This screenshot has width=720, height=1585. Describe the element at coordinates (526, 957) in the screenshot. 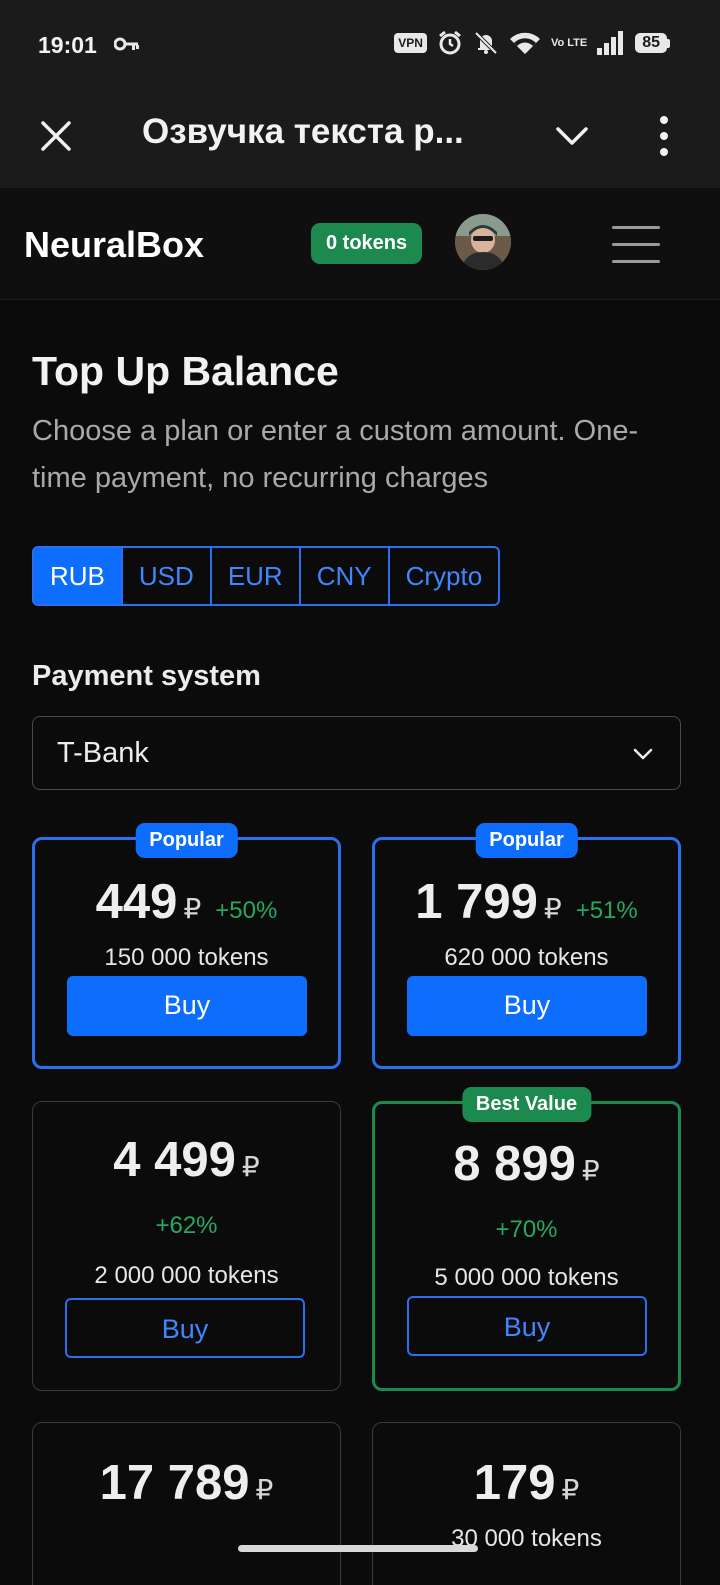

I see `plan-tokens: 620 000 tokens` at that location.